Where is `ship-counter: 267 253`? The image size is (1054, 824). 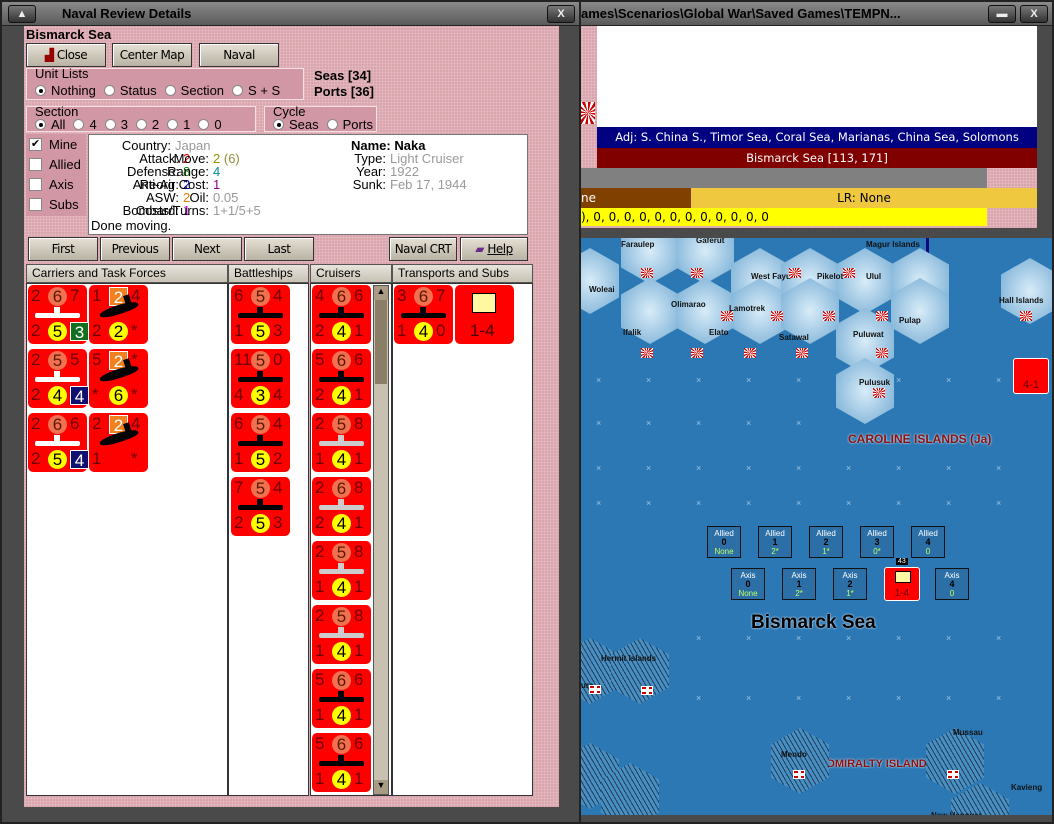 ship-counter: 267 253 is located at coordinates (58, 314).